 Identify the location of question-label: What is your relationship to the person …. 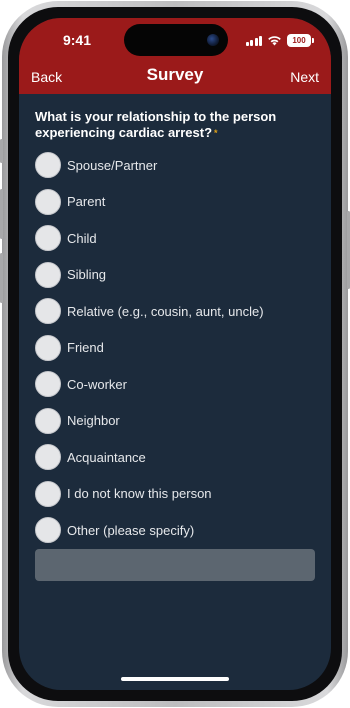
(156, 124).